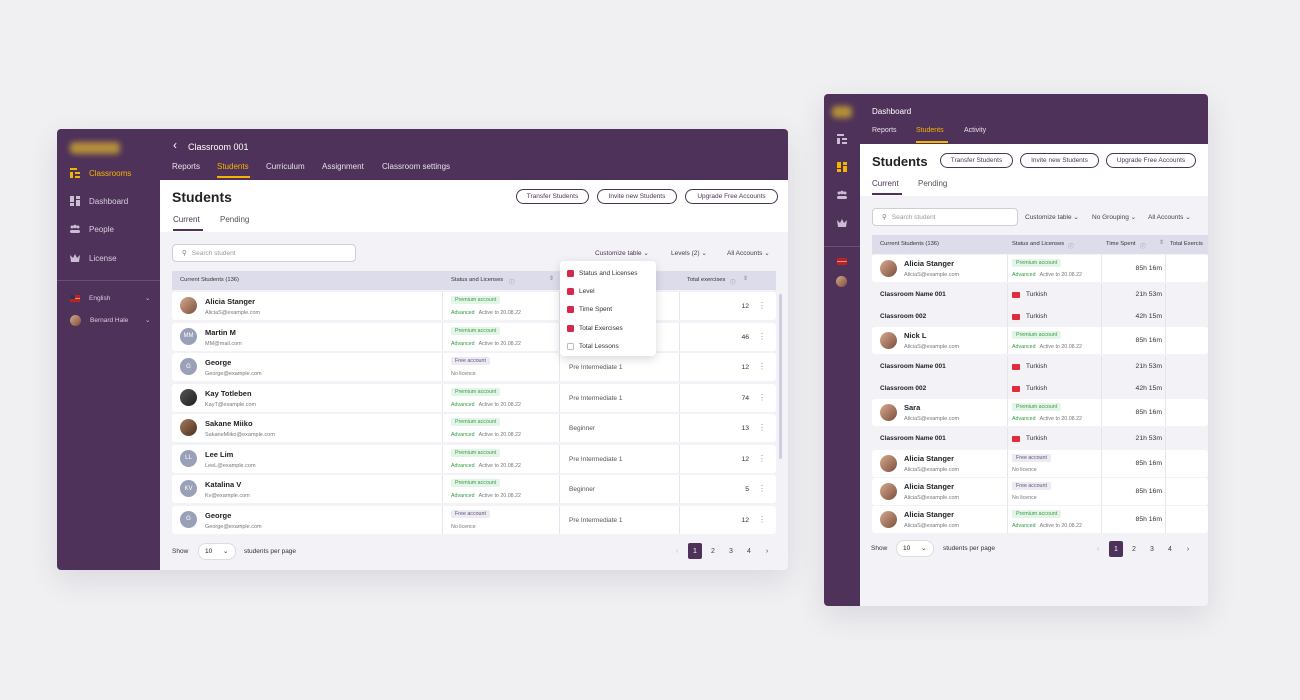 Image resolution: width=1300 pixels, height=700 pixels. Describe the element at coordinates (108, 173) in the screenshot. I see `sidebar-item-classrooms: Classrooms` at that location.